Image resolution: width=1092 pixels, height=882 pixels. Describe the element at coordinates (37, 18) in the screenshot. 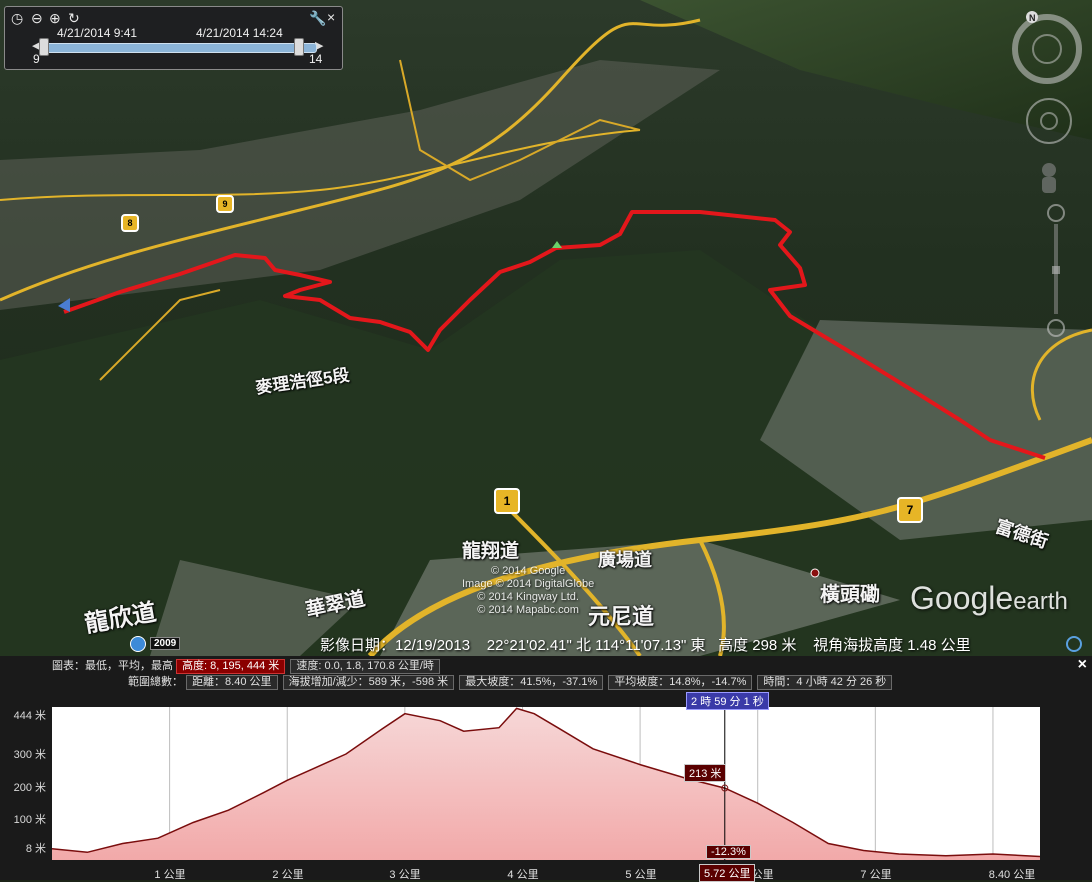

I see `zoom-out-time-icon: ⊖` at that location.